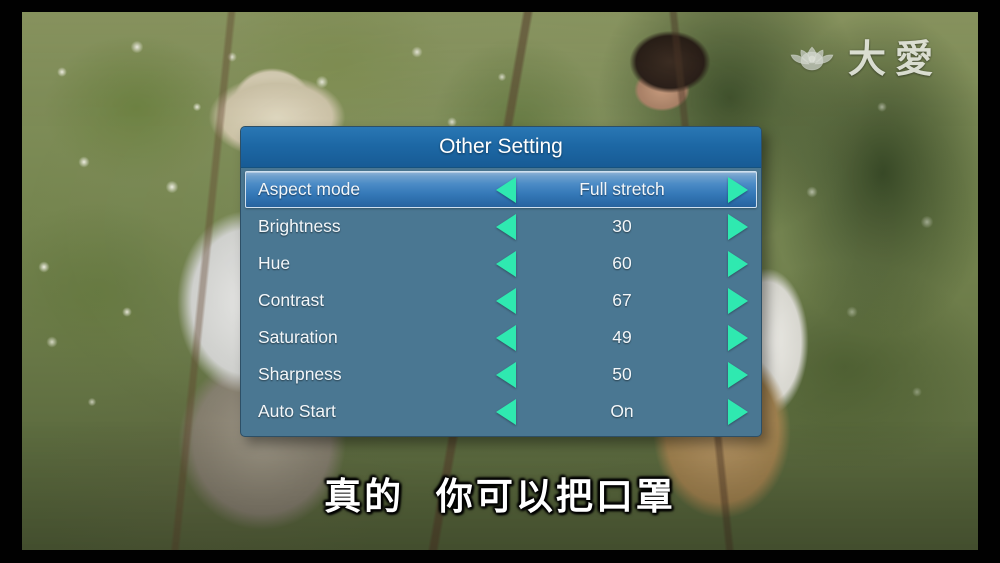 The image size is (1000, 563). I want to click on setting-label: Saturation, so click(298, 337).